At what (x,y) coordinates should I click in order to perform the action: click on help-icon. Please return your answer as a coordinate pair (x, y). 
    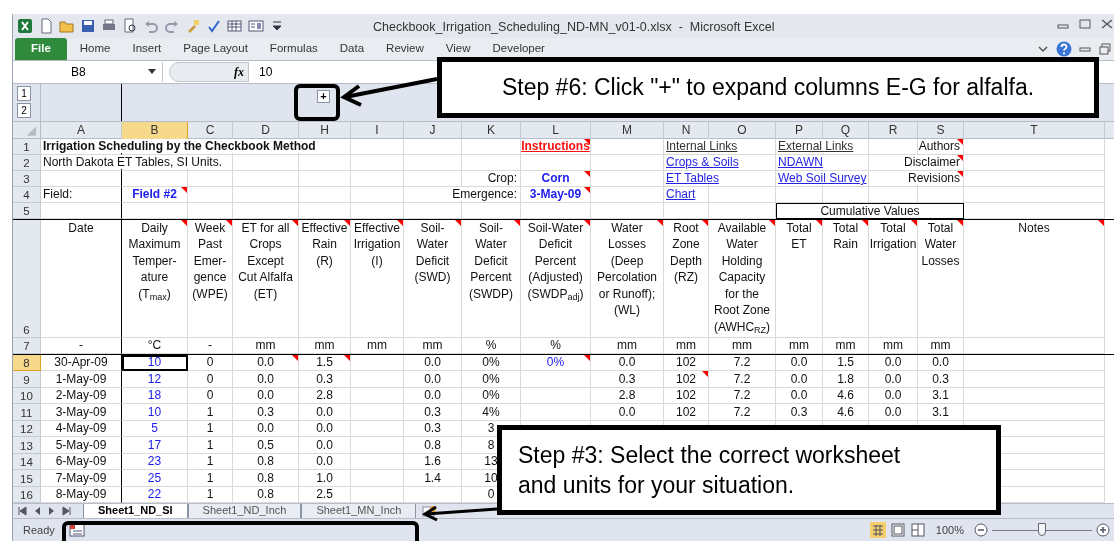
    Looking at the image, I should click on (1064, 48).